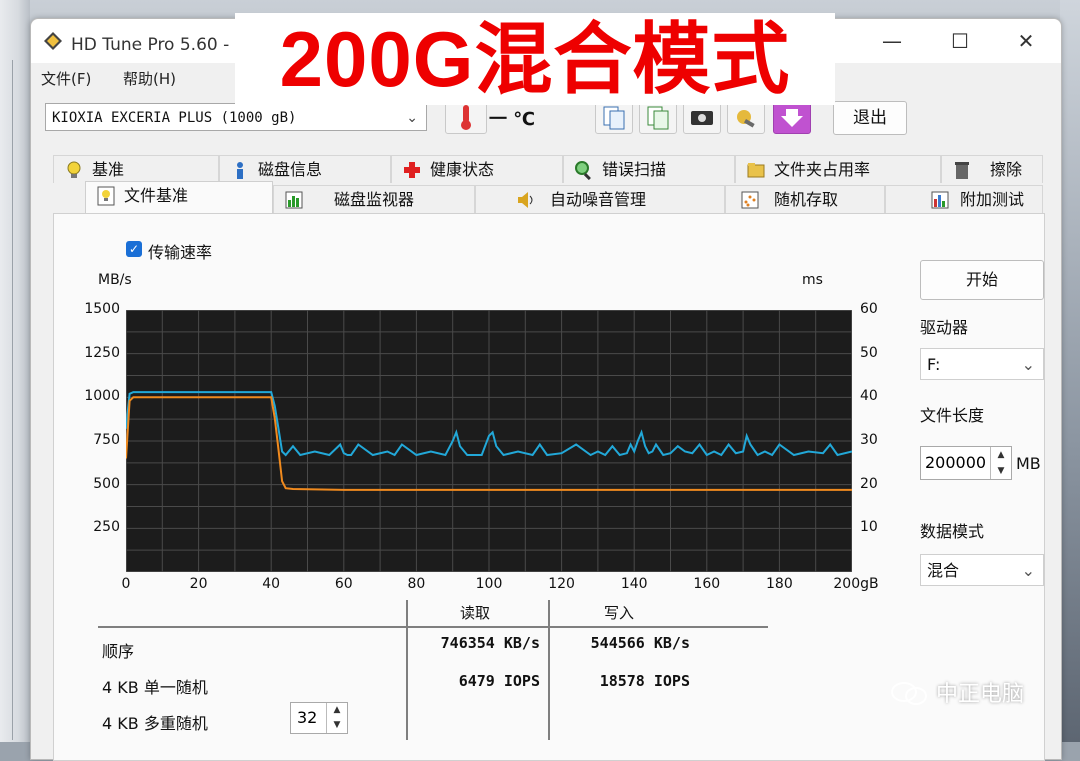  Describe the element at coordinates (179, 197) in the screenshot. I see `tab-file-benchmark: 文件基准` at that location.